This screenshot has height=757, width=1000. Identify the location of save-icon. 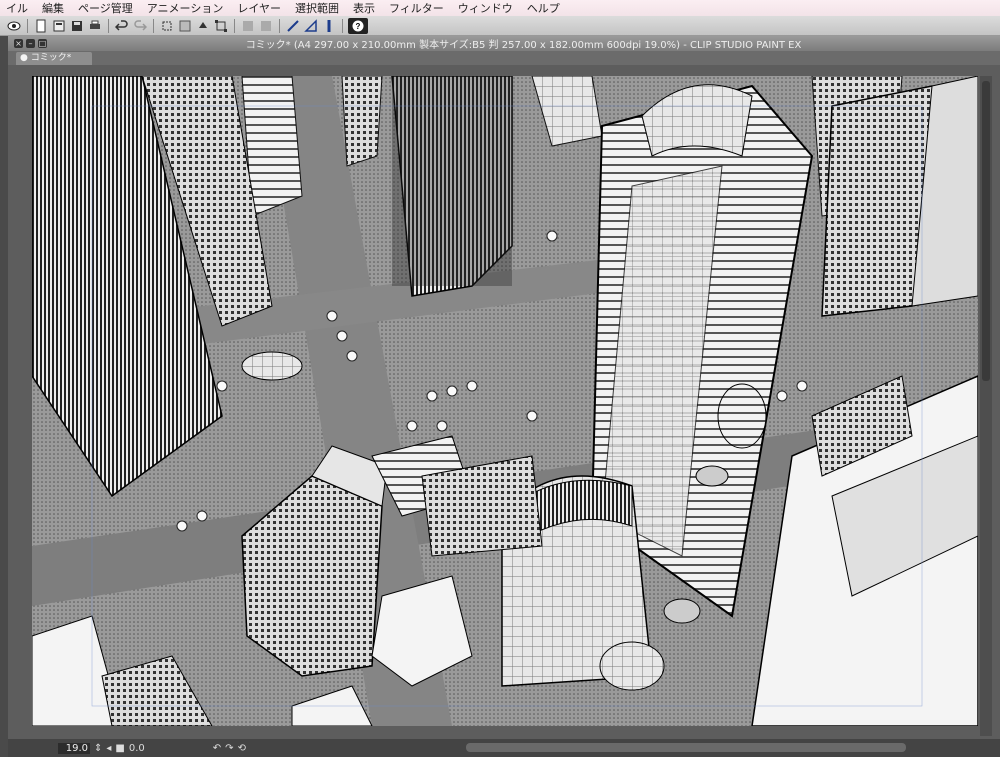
(77, 26).